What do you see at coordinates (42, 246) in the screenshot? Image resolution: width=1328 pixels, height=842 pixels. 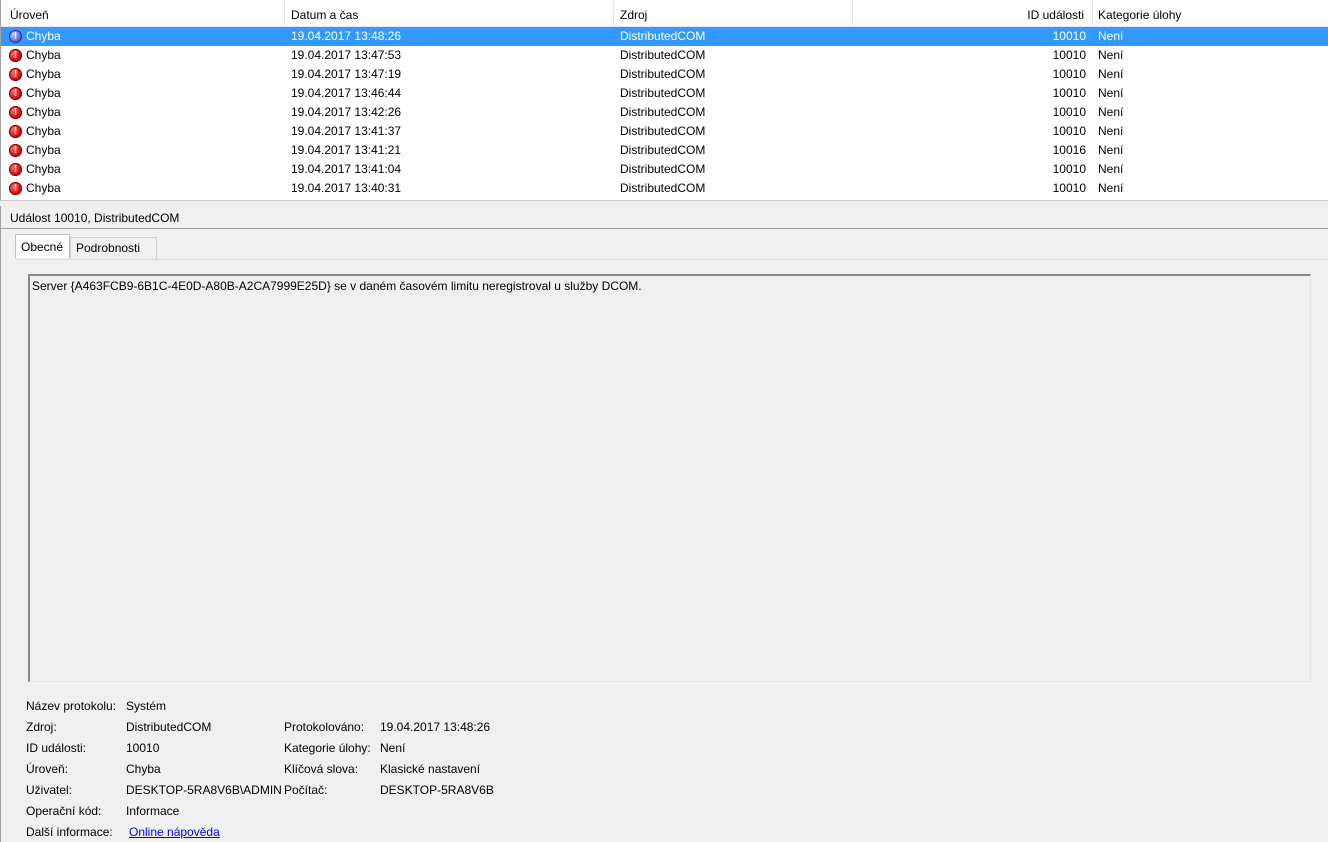 I see `tab-general: Obecné` at bounding box center [42, 246].